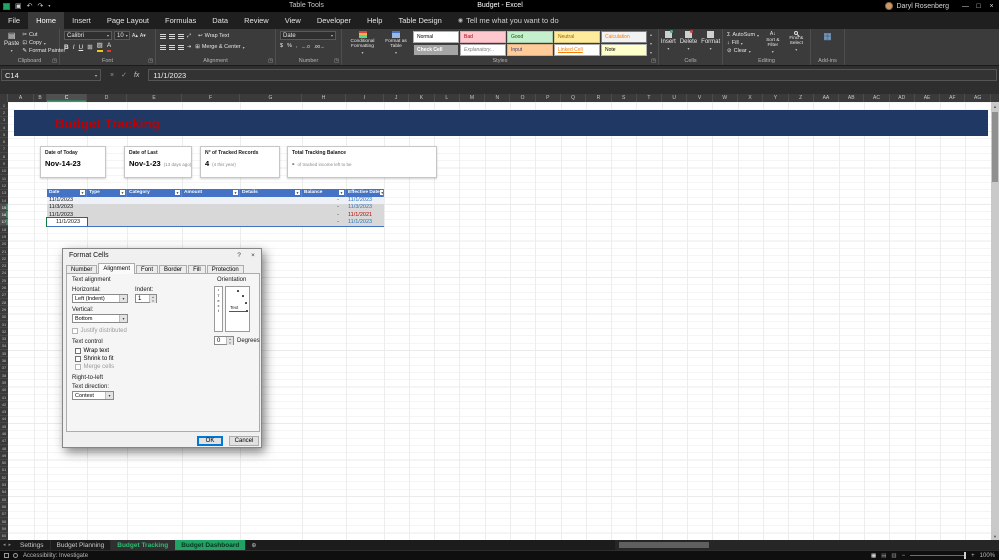  Describe the element at coordinates (4, 317) in the screenshot. I see `row-header-30: 30` at that location.